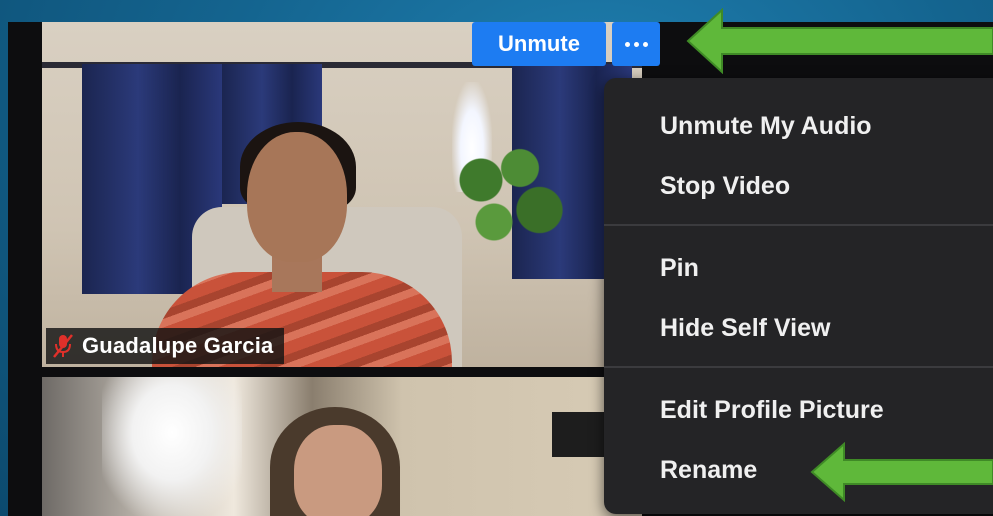 The width and height of the screenshot is (993, 516). I want to click on menu-item-pin: Pin, so click(679, 268).